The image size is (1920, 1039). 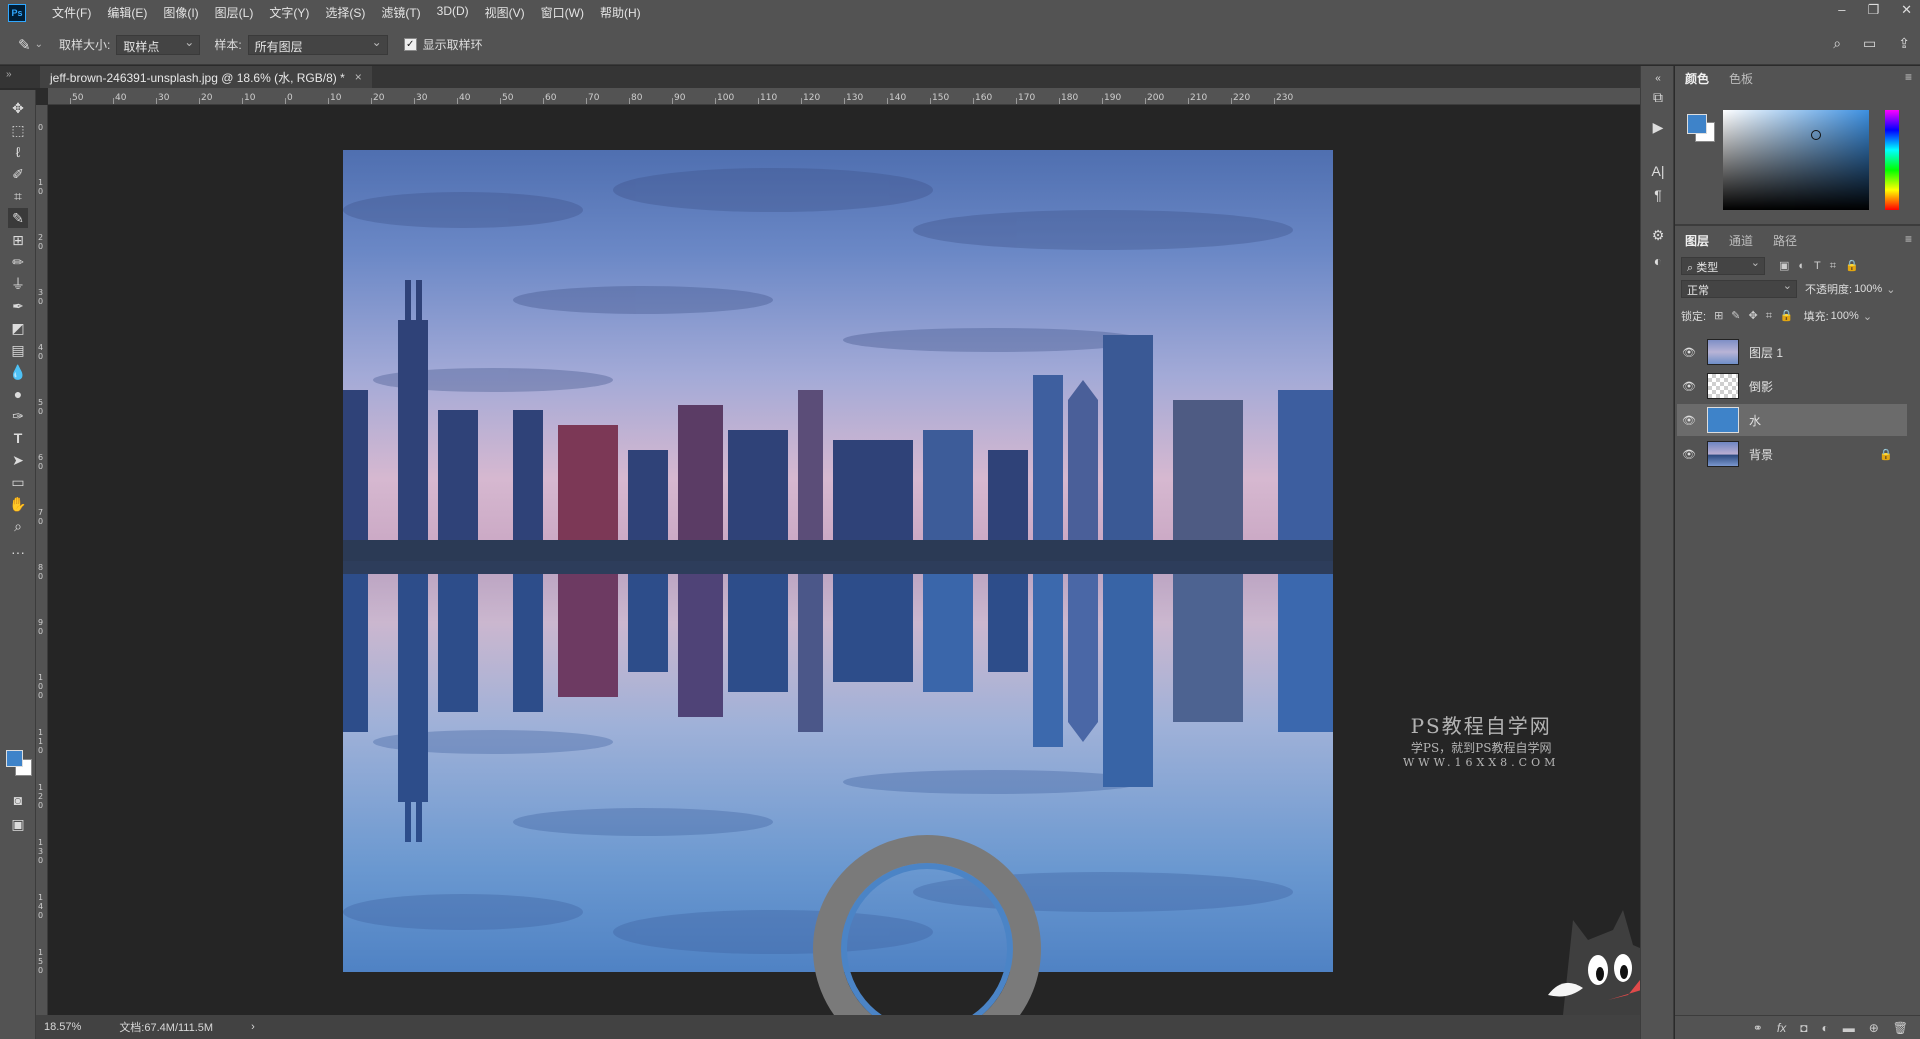 What do you see at coordinates (18, 416) in the screenshot?
I see `pen-tool-icon: ✑` at bounding box center [18, 416].